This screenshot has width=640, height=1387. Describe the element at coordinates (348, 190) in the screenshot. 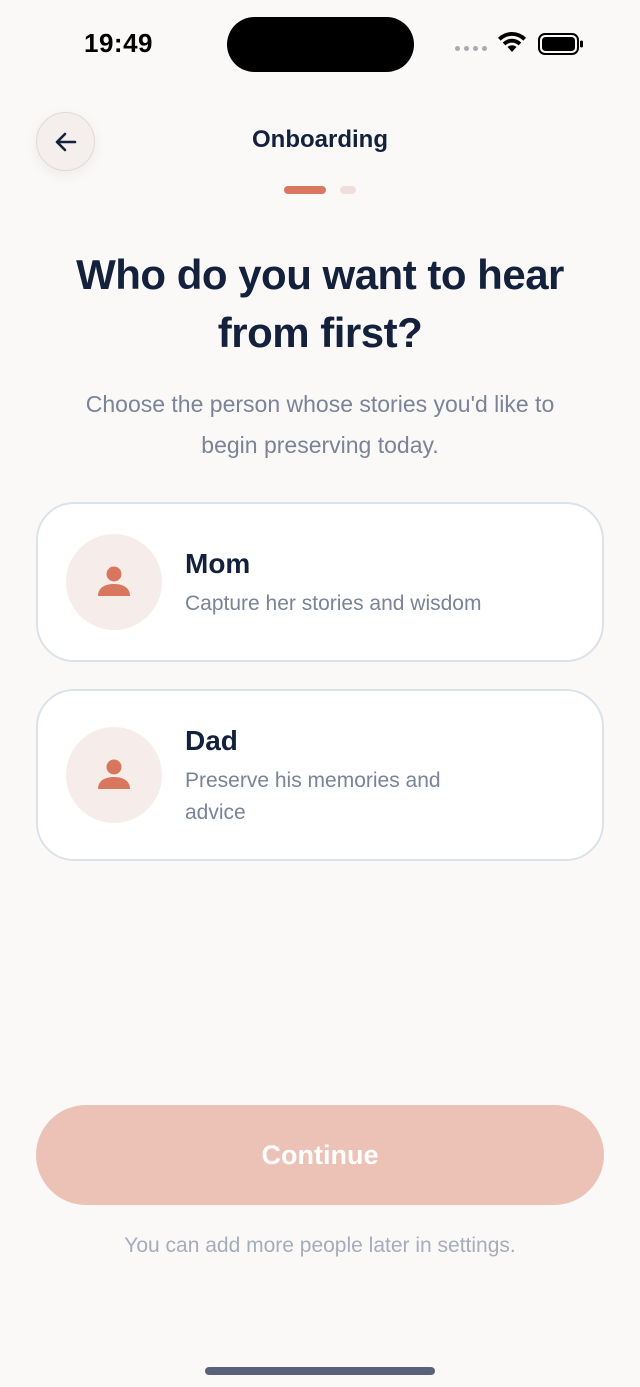

I see `progress-step-inactive` at that location.